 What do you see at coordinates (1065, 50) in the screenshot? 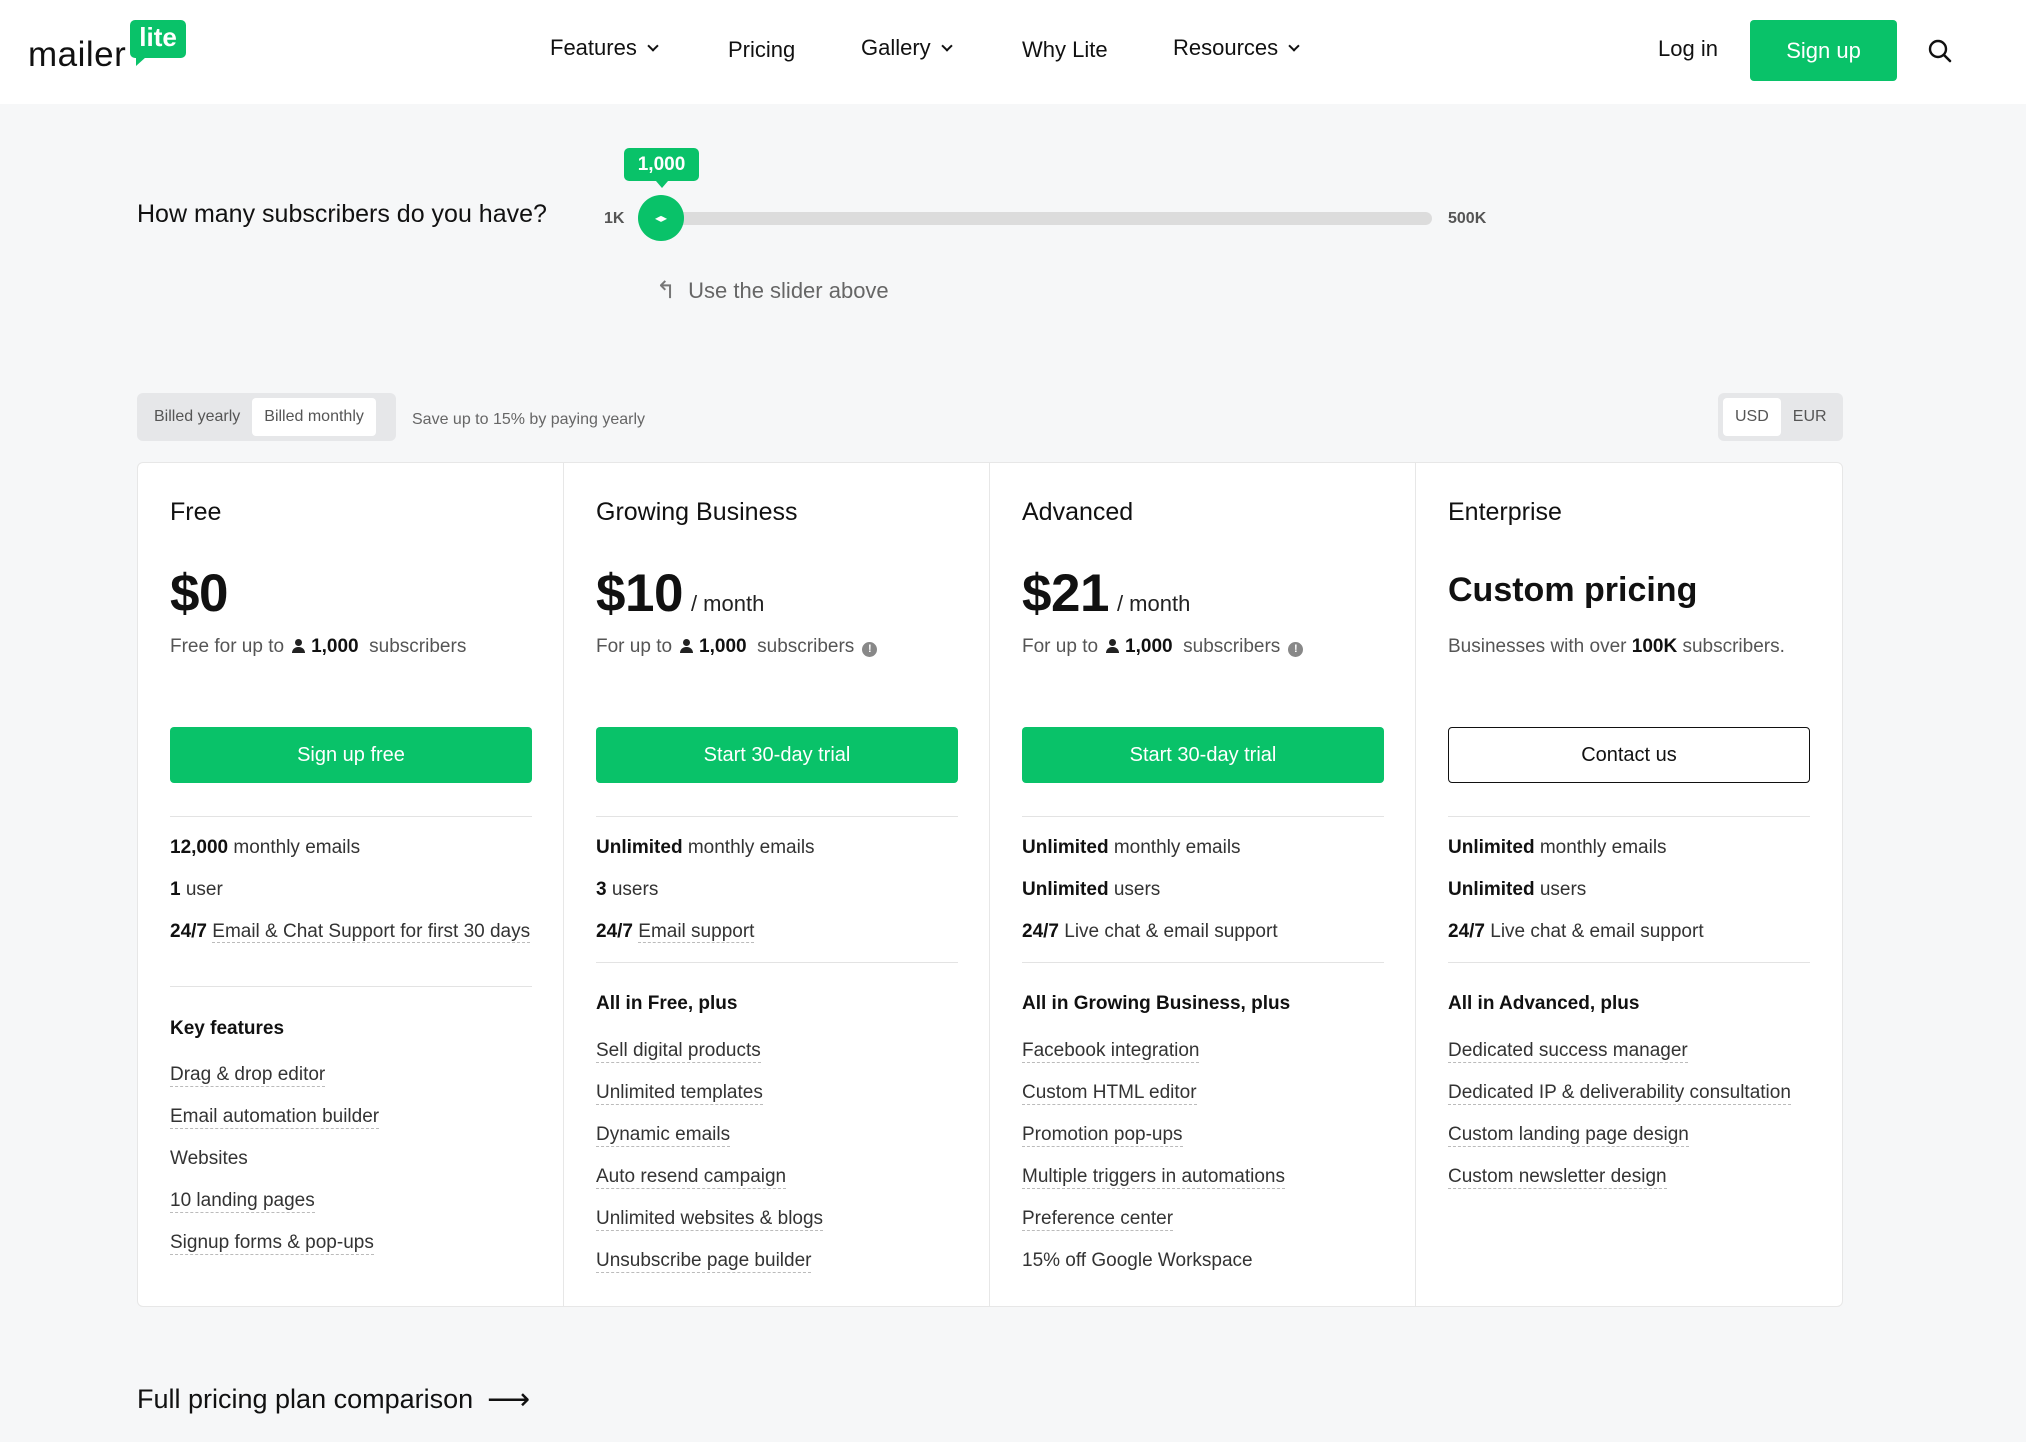
I see `nav-why-lite: Why Lite` at bounding box center [1065, 50].